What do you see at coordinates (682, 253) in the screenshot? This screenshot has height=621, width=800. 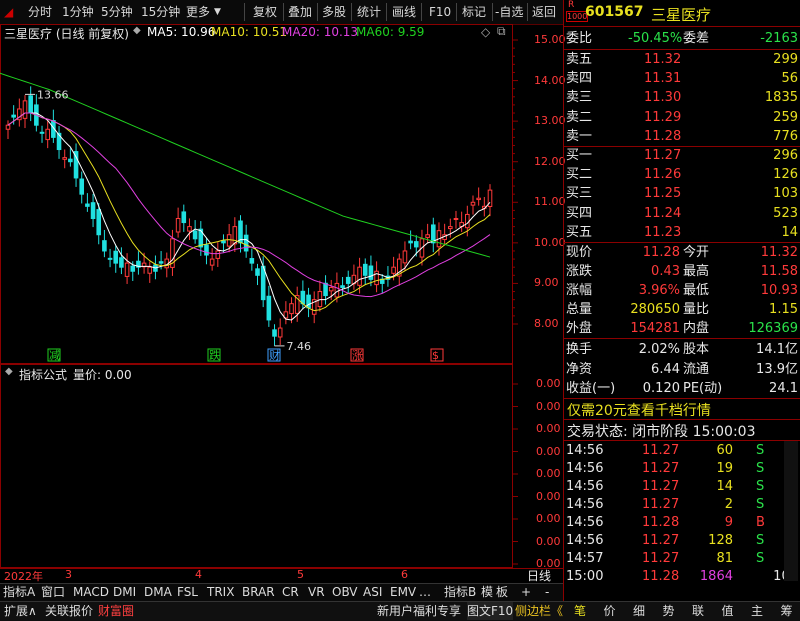 I see `stat-row: 现价 11.28 今开 11.32` at bounding box center [682, 253].